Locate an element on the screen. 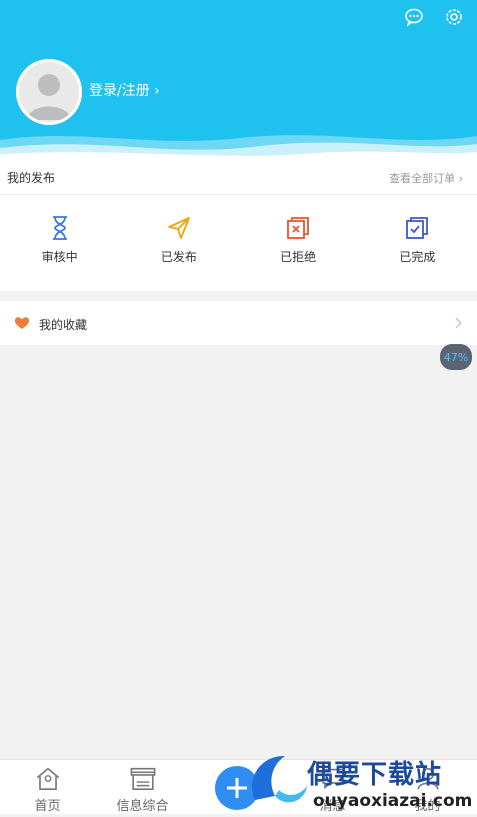 This screenshot has height=817, width=477. status-reviewing-label: 审核中 is located at coordinates (59, 257).